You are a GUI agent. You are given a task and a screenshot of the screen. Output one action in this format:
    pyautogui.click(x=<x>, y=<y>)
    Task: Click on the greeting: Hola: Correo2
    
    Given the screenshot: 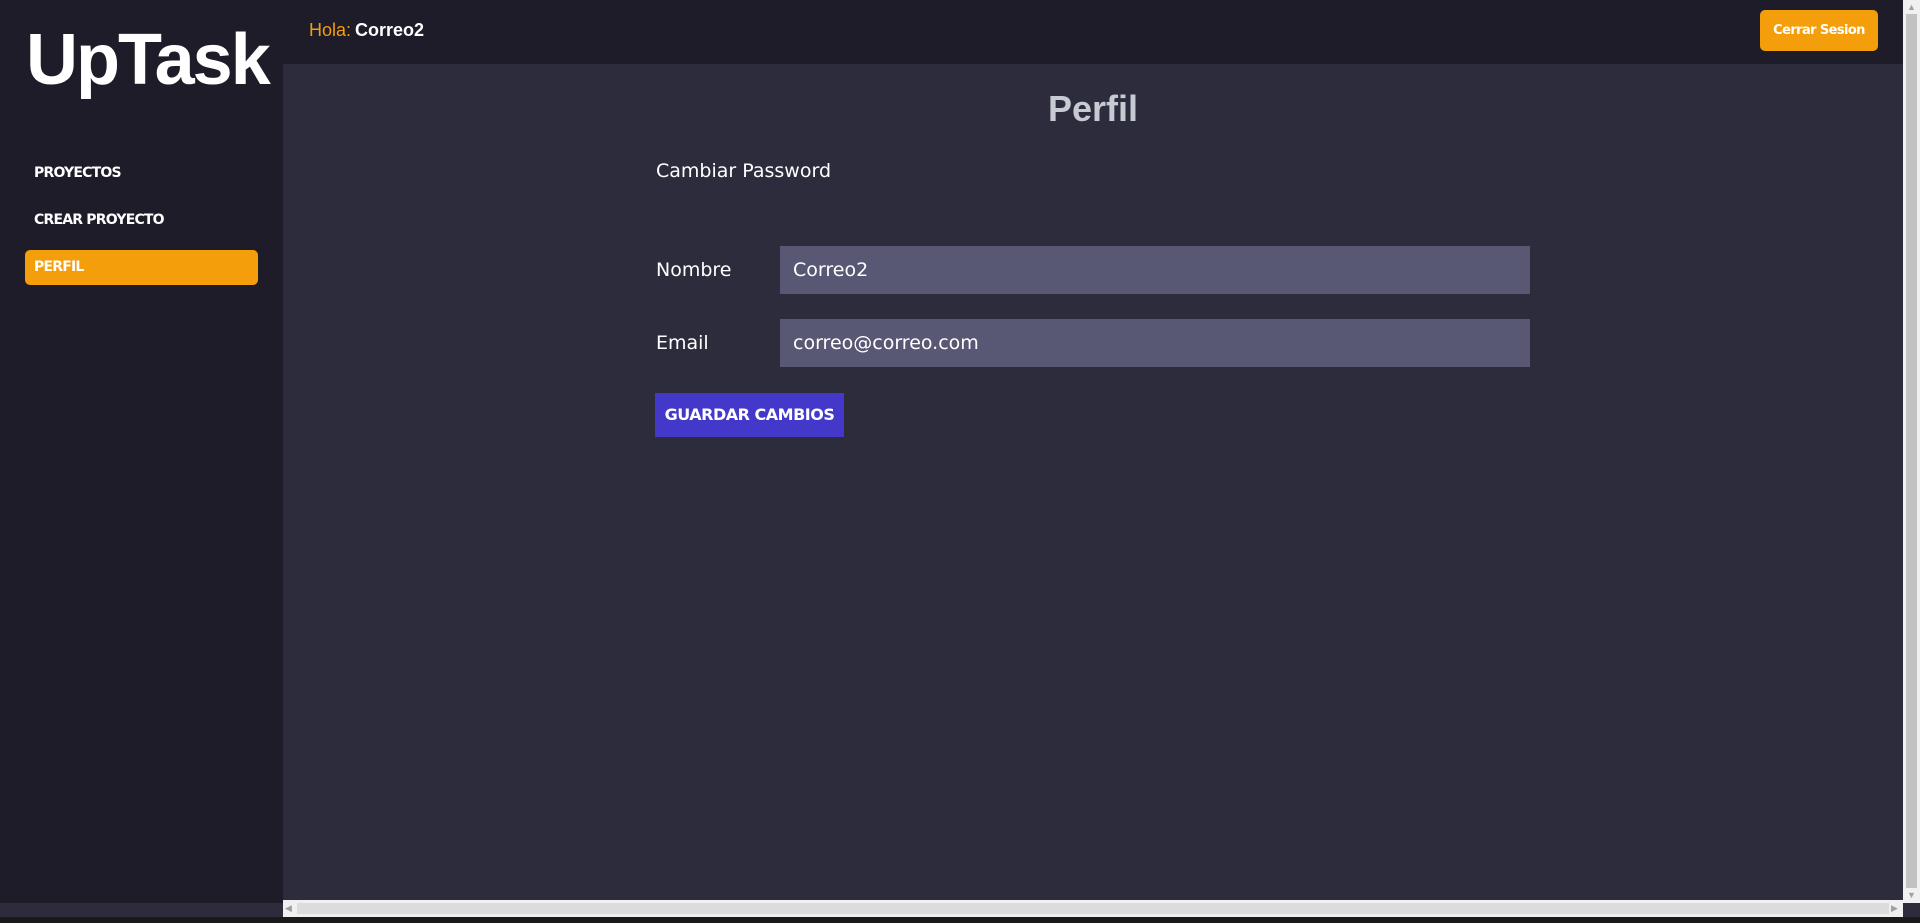 What is the action you would take?
    pyautogui.click(x=366, y=30)
    